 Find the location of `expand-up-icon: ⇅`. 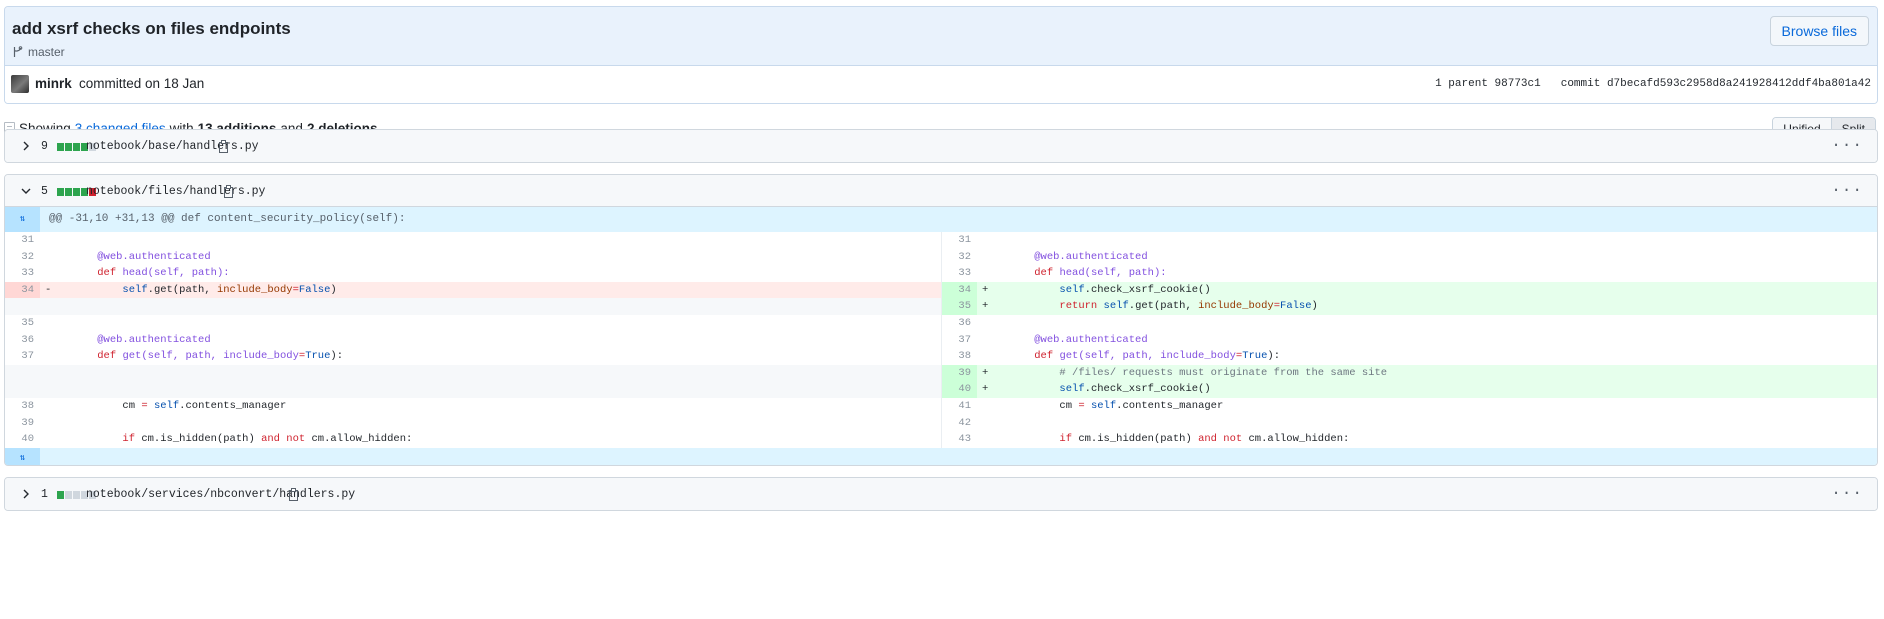

expand-up-icon: ⇅ is located at coordinates (22, 219).